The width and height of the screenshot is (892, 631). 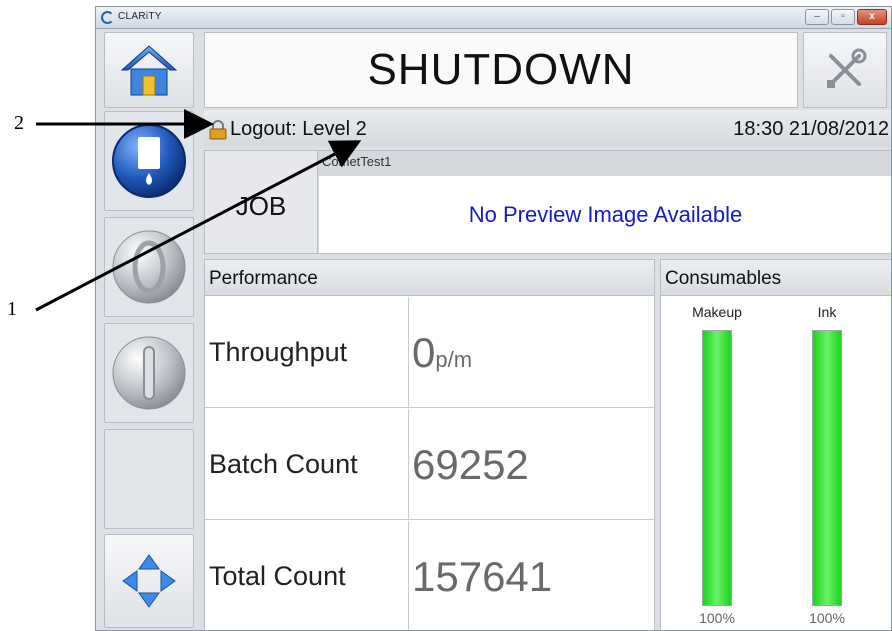 I want to click on makeup-level-fill, so click(x=717, y=468).